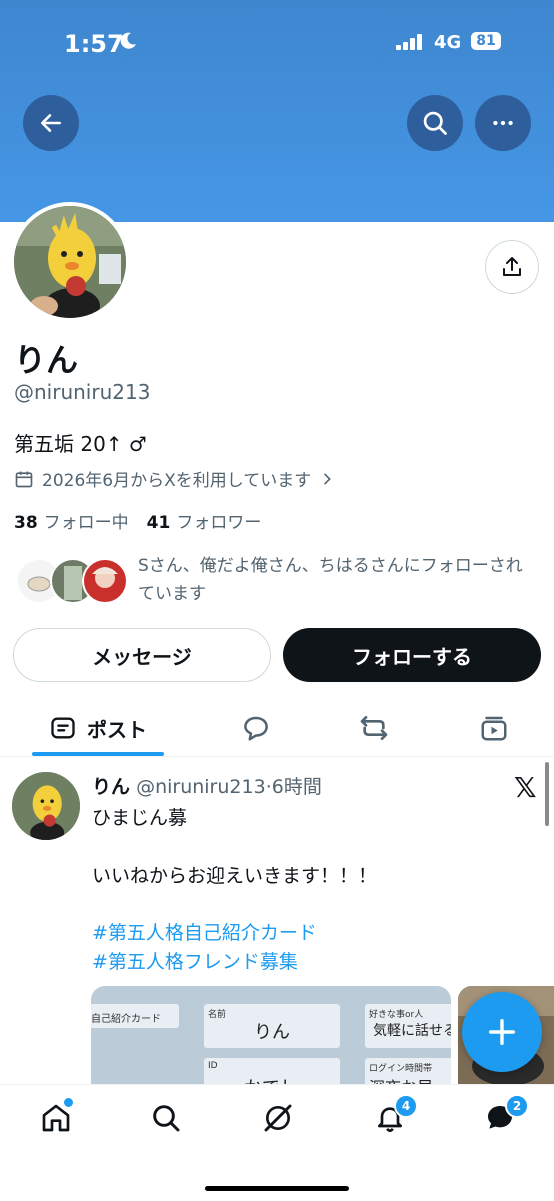  What do you see at coordinates (271, 1079) in the screenshot?
I see `card-id-value: かでし` at bounding box center [271, 1079].